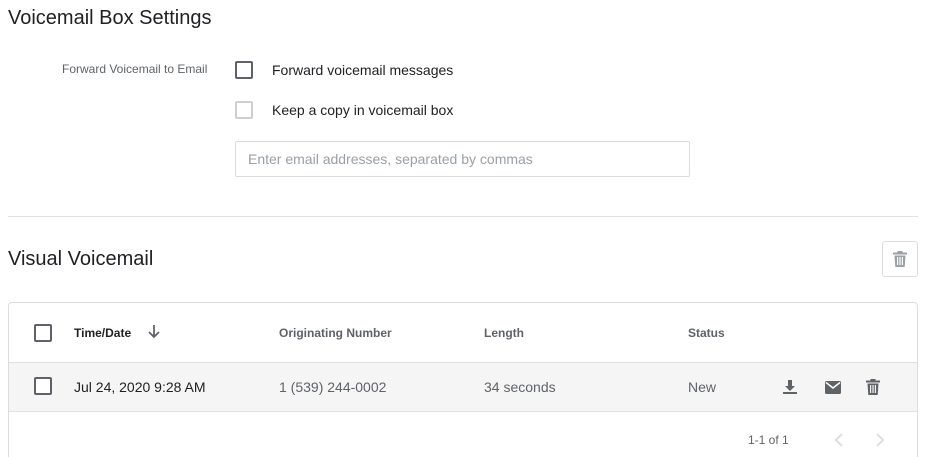 Image resolution: width=931 pixels, height=457 pixels. Describe the element at coordinates (81, 259) in the screenshot. I see `visual-voicemail-title: Visual Voicemail` at that location.